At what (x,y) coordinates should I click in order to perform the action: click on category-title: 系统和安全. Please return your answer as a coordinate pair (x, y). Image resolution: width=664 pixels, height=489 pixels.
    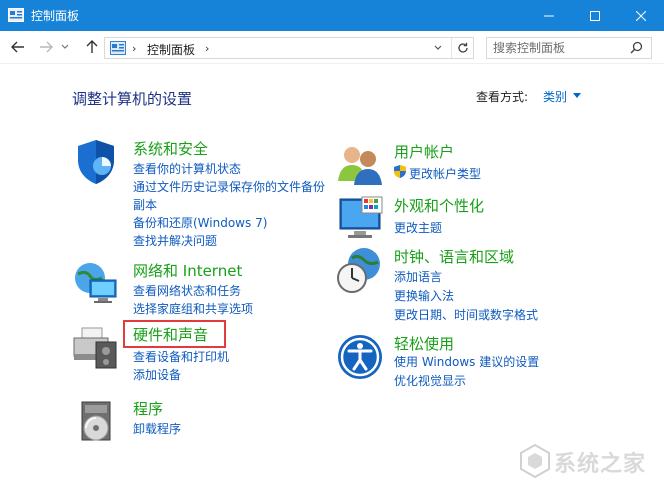
    Looking at the image, I should click on (170, 148).